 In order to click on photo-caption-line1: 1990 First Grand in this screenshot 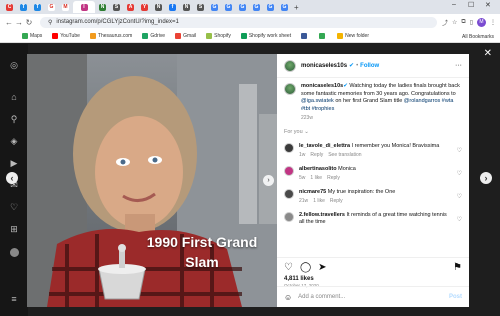, I will do `click(202, 242)`.